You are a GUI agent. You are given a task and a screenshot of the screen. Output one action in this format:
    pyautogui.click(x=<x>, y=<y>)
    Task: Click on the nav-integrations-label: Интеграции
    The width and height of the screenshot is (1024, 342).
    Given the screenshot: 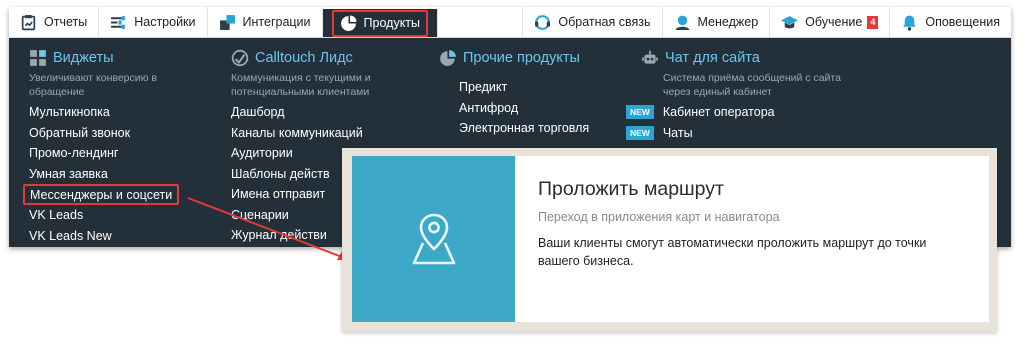 What is the action you would take?
    pyautogui.click(x=276, y=22)
    